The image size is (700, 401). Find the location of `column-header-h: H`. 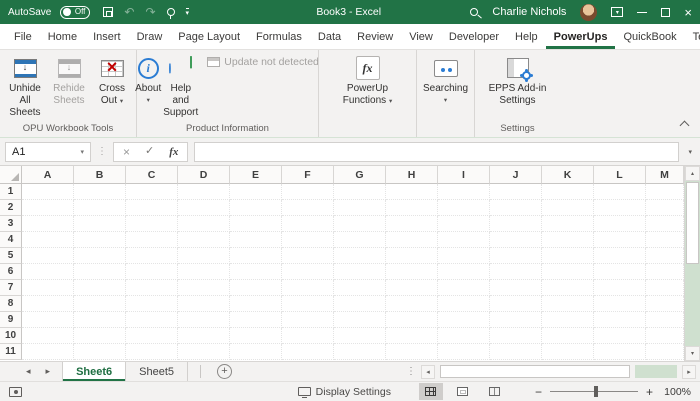

column-header-h: H is located at coordinates (412, 175).